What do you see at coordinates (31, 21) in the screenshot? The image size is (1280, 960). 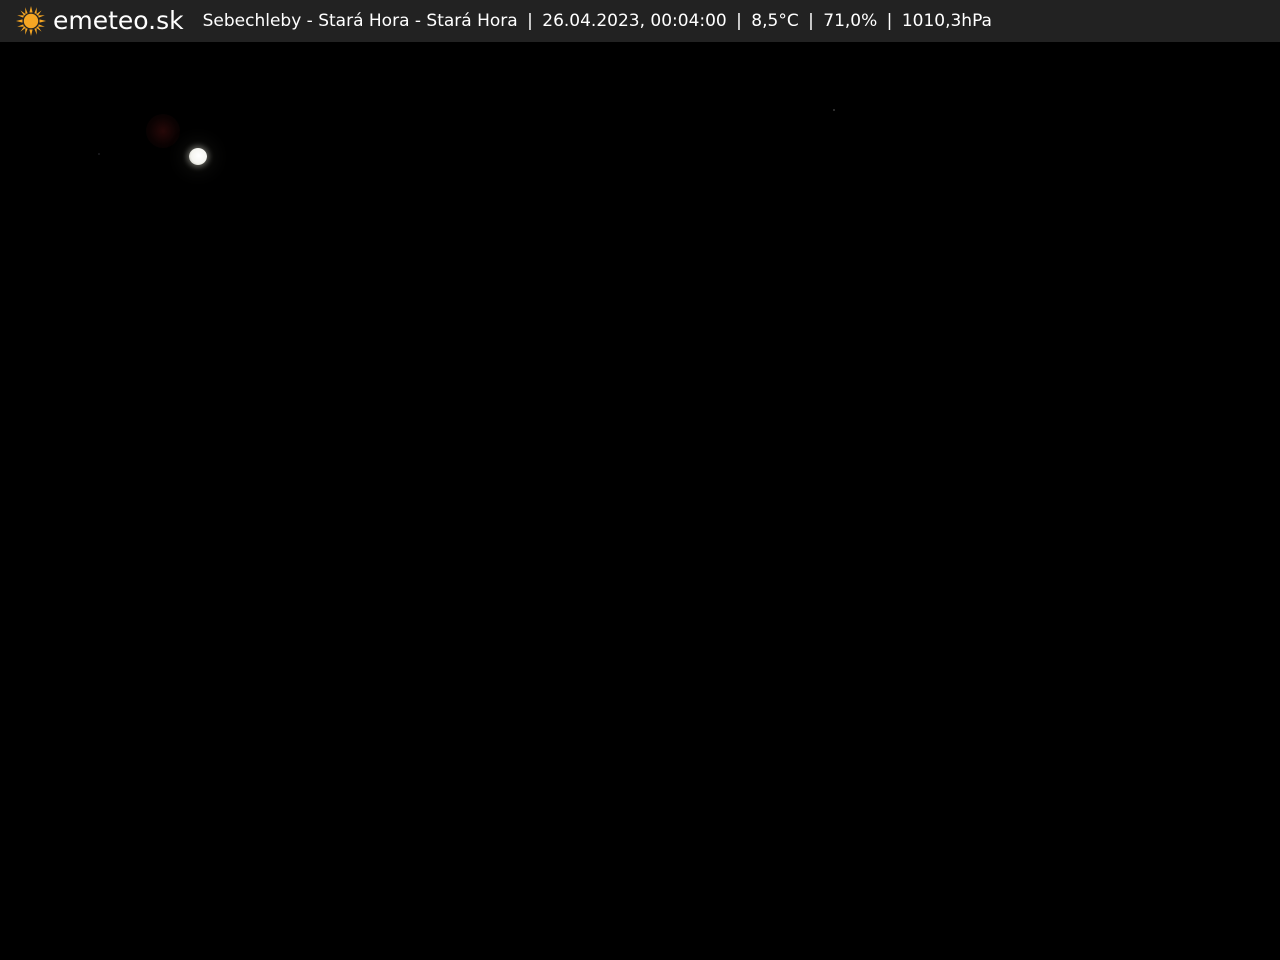 I see `sun-icon` at bounding box center [31, 21].